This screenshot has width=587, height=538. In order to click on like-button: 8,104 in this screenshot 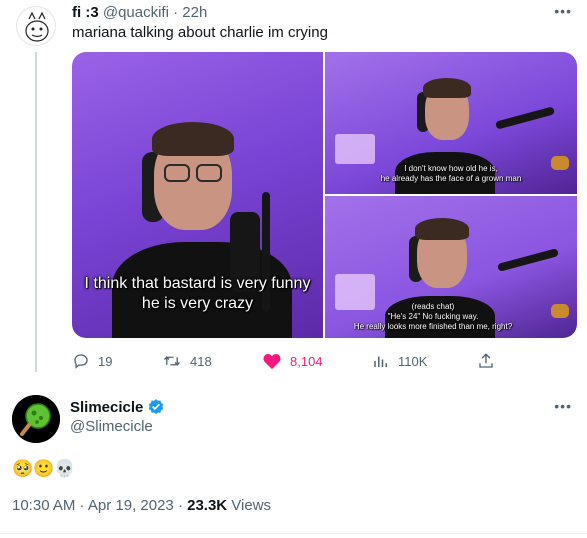, I will do `click(292, 361)`.